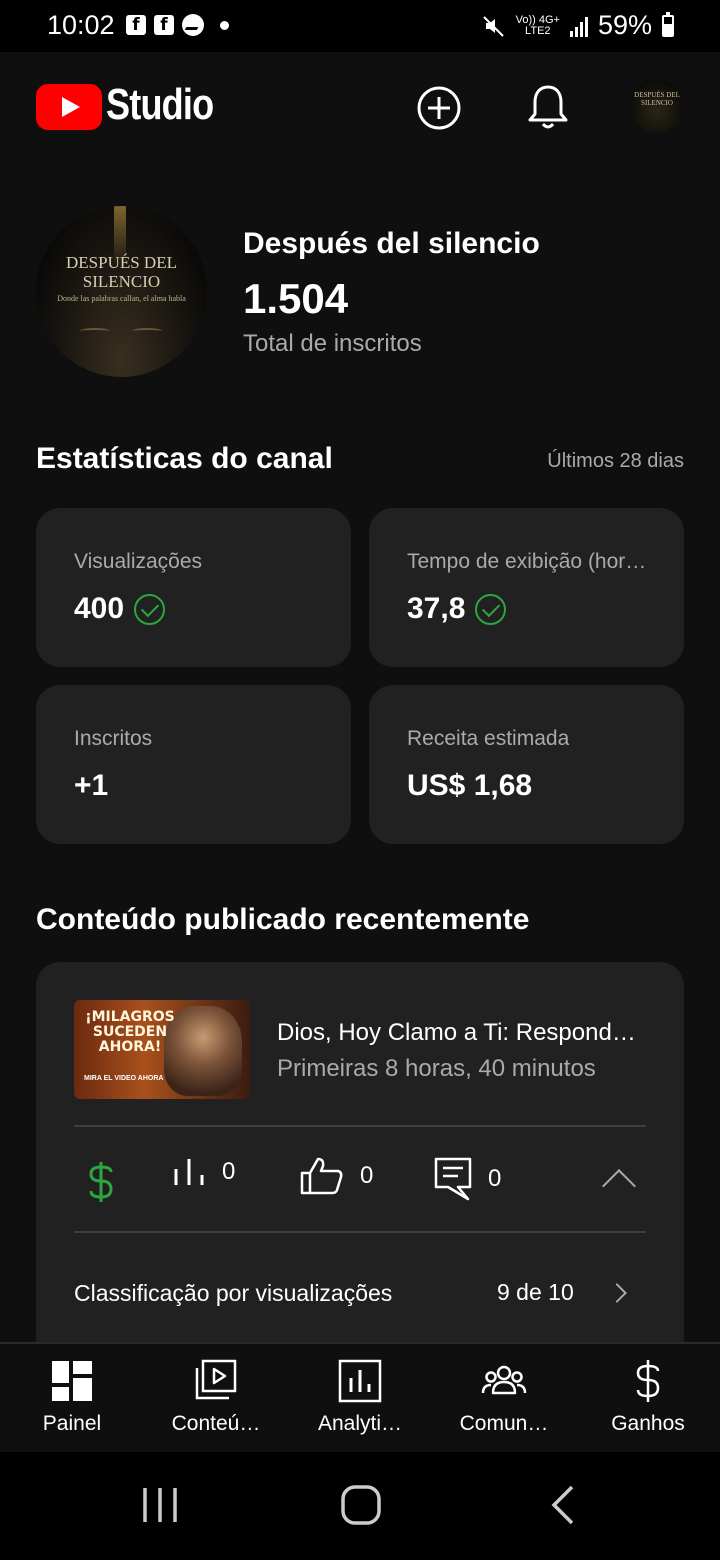 This screenshot has width=720, height=1560. I want to click on stats-period: Últimos 28 dias, so click(615, 461).